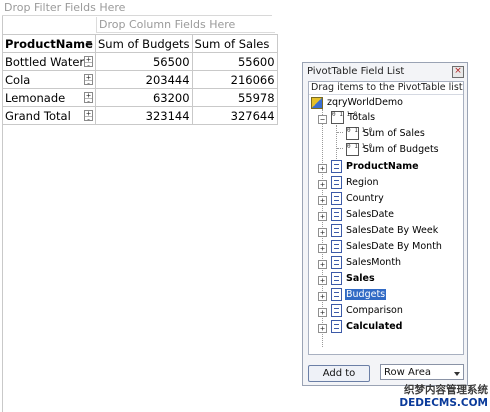 The image size is (490, 412). What do you see at coordinates (367, 327) in the screenshot?
I see `tree-item-field: Calculated` at bounding box center [367, 327].